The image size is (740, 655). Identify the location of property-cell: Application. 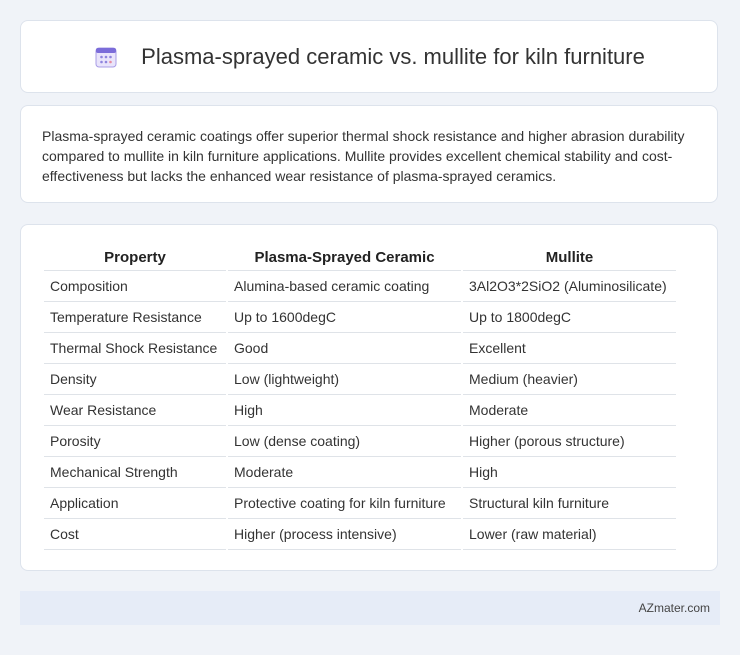
(135, 503).